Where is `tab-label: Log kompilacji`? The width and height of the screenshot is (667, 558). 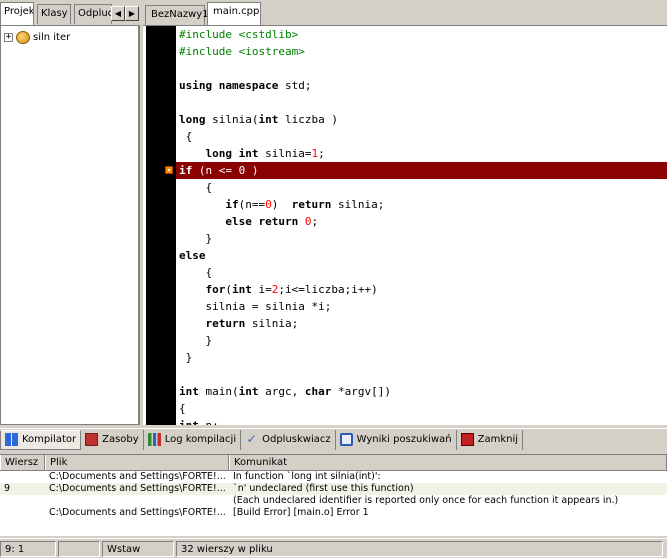
tab-label: Log kompilacji is located at coordinates (200, 439).